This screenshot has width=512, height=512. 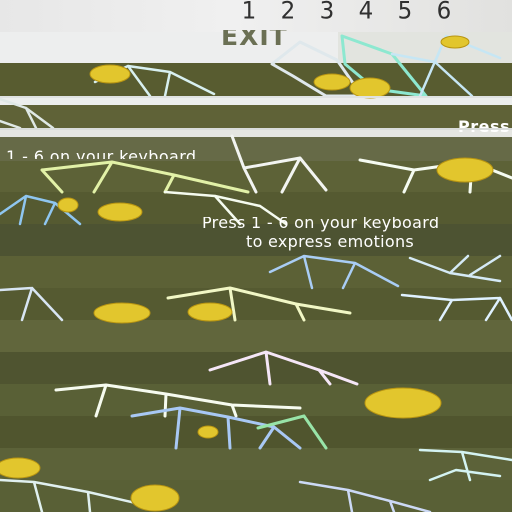 I want to click on instruction-fragment-right: Press, so click(x=484, y=126).